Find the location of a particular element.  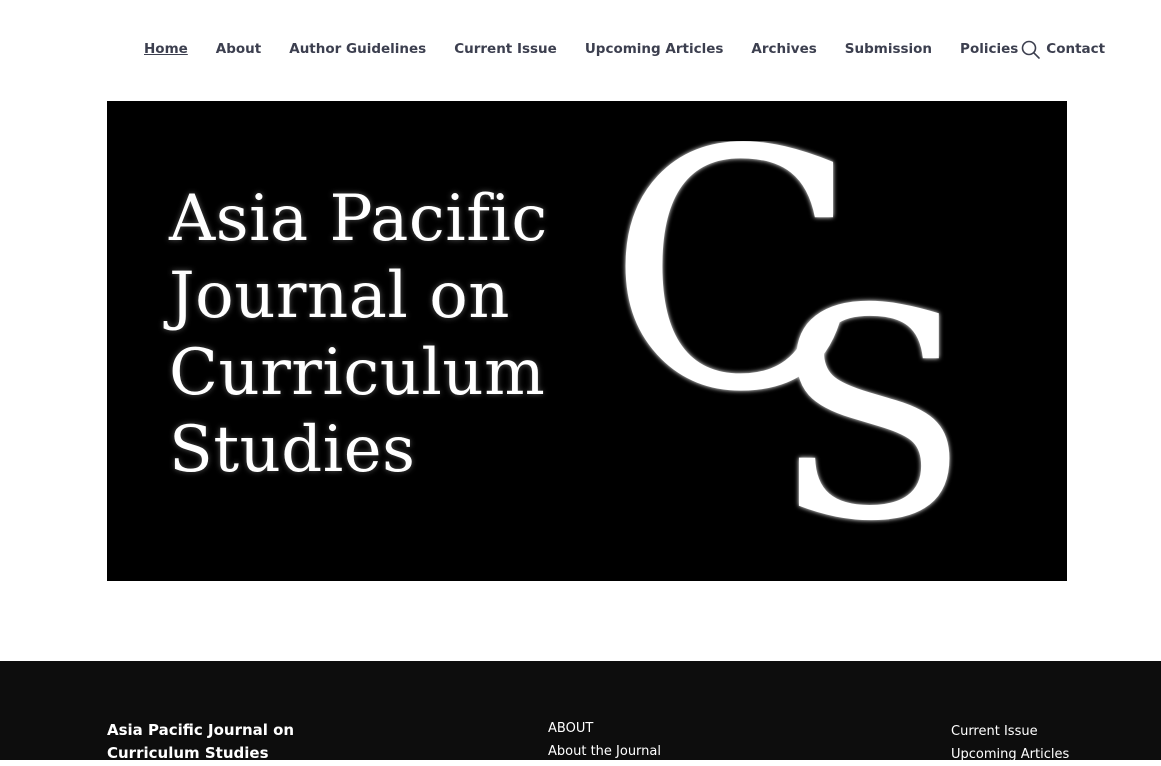

nav-upcoming-articles: Upcoming Articles is located at coordinates (654, 49).